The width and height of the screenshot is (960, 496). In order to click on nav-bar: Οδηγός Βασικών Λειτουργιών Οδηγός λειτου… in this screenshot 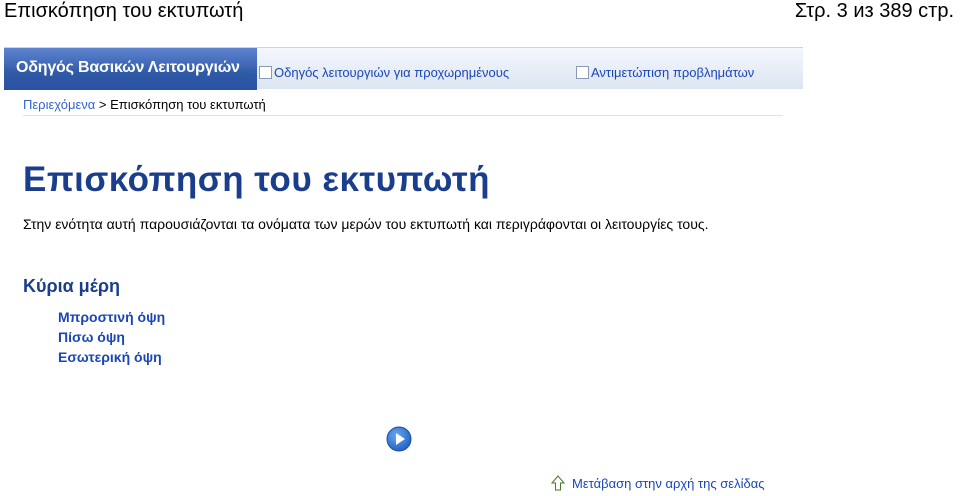, I will do `click(403, 68)`.